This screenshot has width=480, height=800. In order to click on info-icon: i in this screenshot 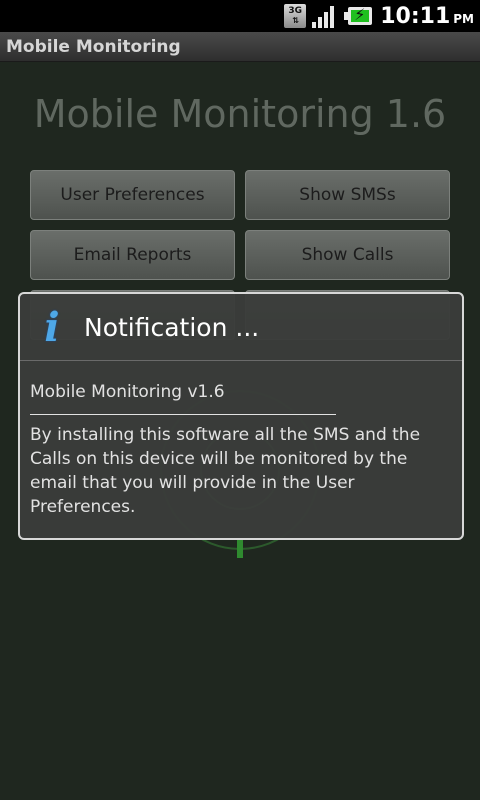, I will do `click(52, 327)`.